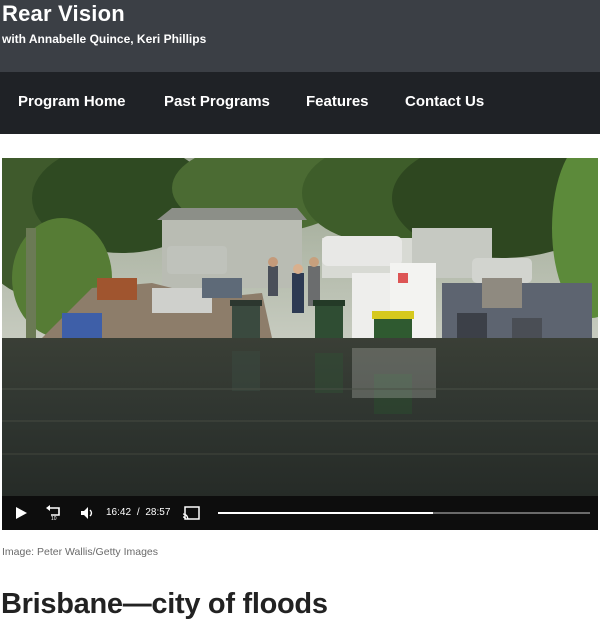 The width and height of the screenshot is (600, 627). What do you see at coordinates (104, 39) in the screenshot?
I see `show-hosts: with Annabelle Quince, Keri Phillips` at bounding box center [104, 39].